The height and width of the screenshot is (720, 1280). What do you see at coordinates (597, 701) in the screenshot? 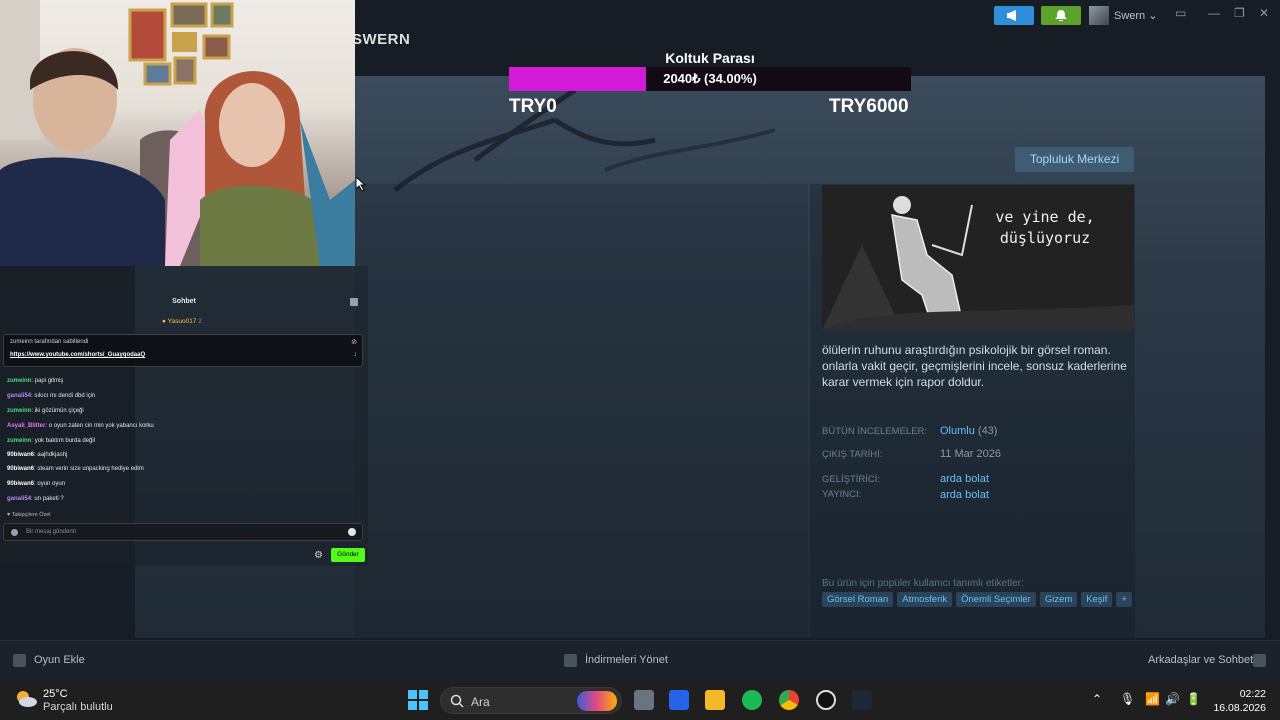
I see `search-highlight-icon` at bounding box center [597, 701].